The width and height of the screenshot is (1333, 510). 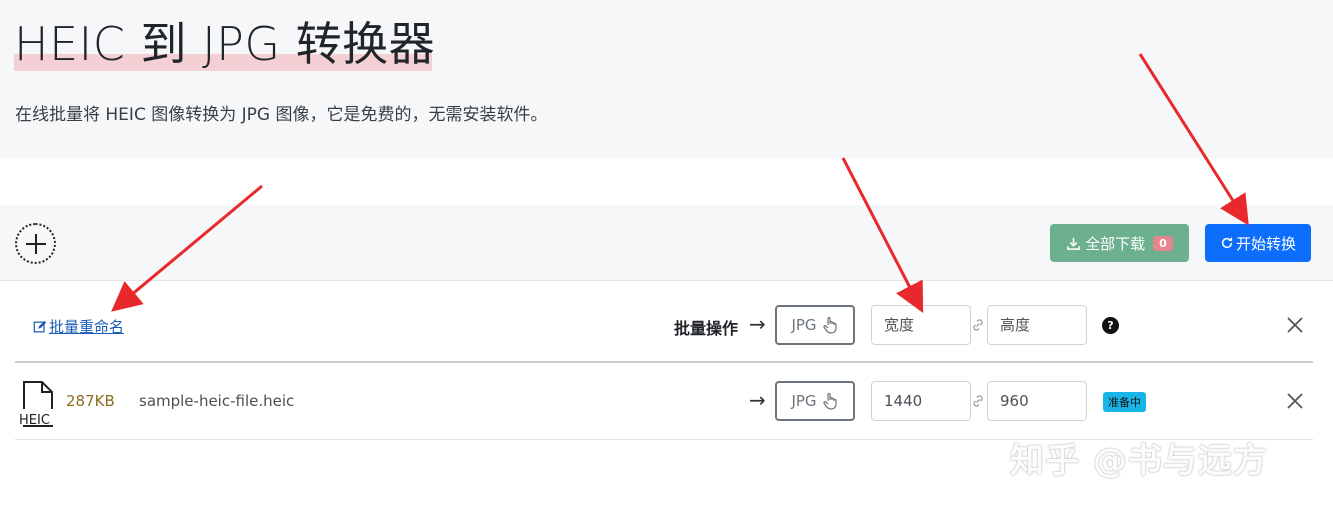 What do you see at coordinates (34, 420) in the screenshot?
I see `file-type-label: HEIC` at bounding box center [34, 420].